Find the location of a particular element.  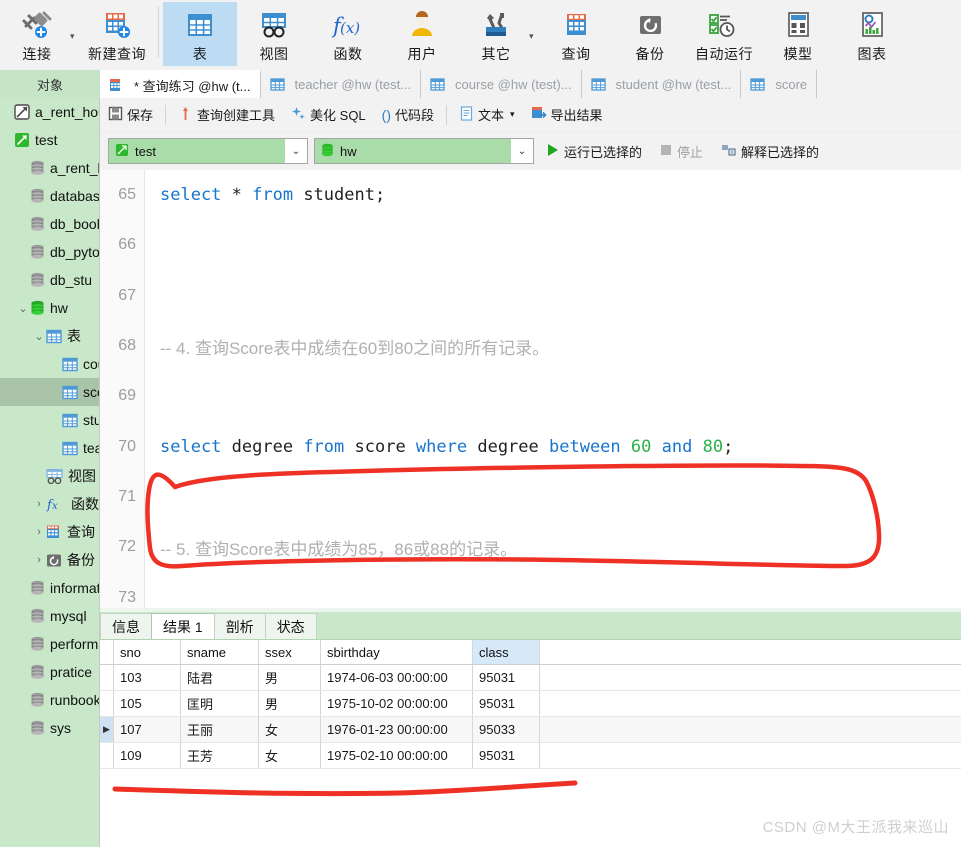

text-dropdown-caret-icon: ▾ is located at coordinates (512, 114).